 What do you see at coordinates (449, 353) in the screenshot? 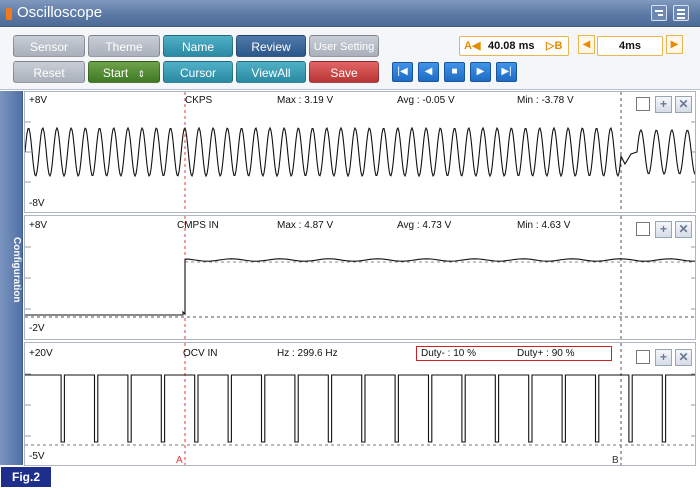
I see `ch3-stat-duty-minus: Duty- : 10 %` at bounding box center [449, 353].